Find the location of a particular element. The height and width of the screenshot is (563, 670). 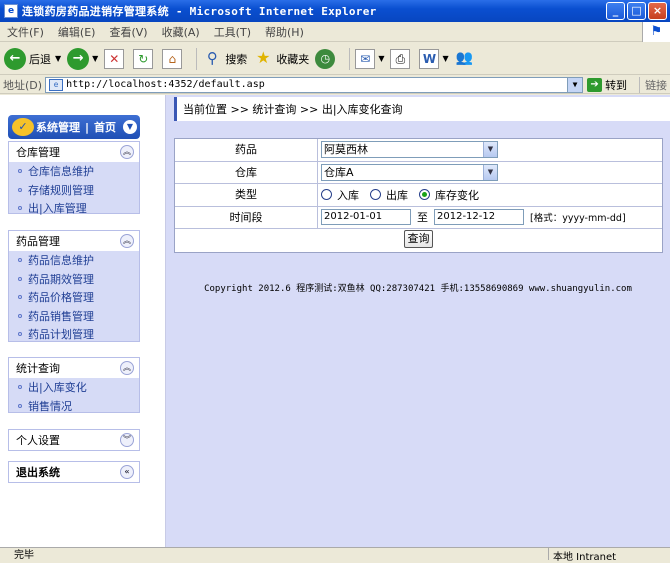

sidebar-group-title: 统计查询 ︽ is located at coordinates (74, 368).